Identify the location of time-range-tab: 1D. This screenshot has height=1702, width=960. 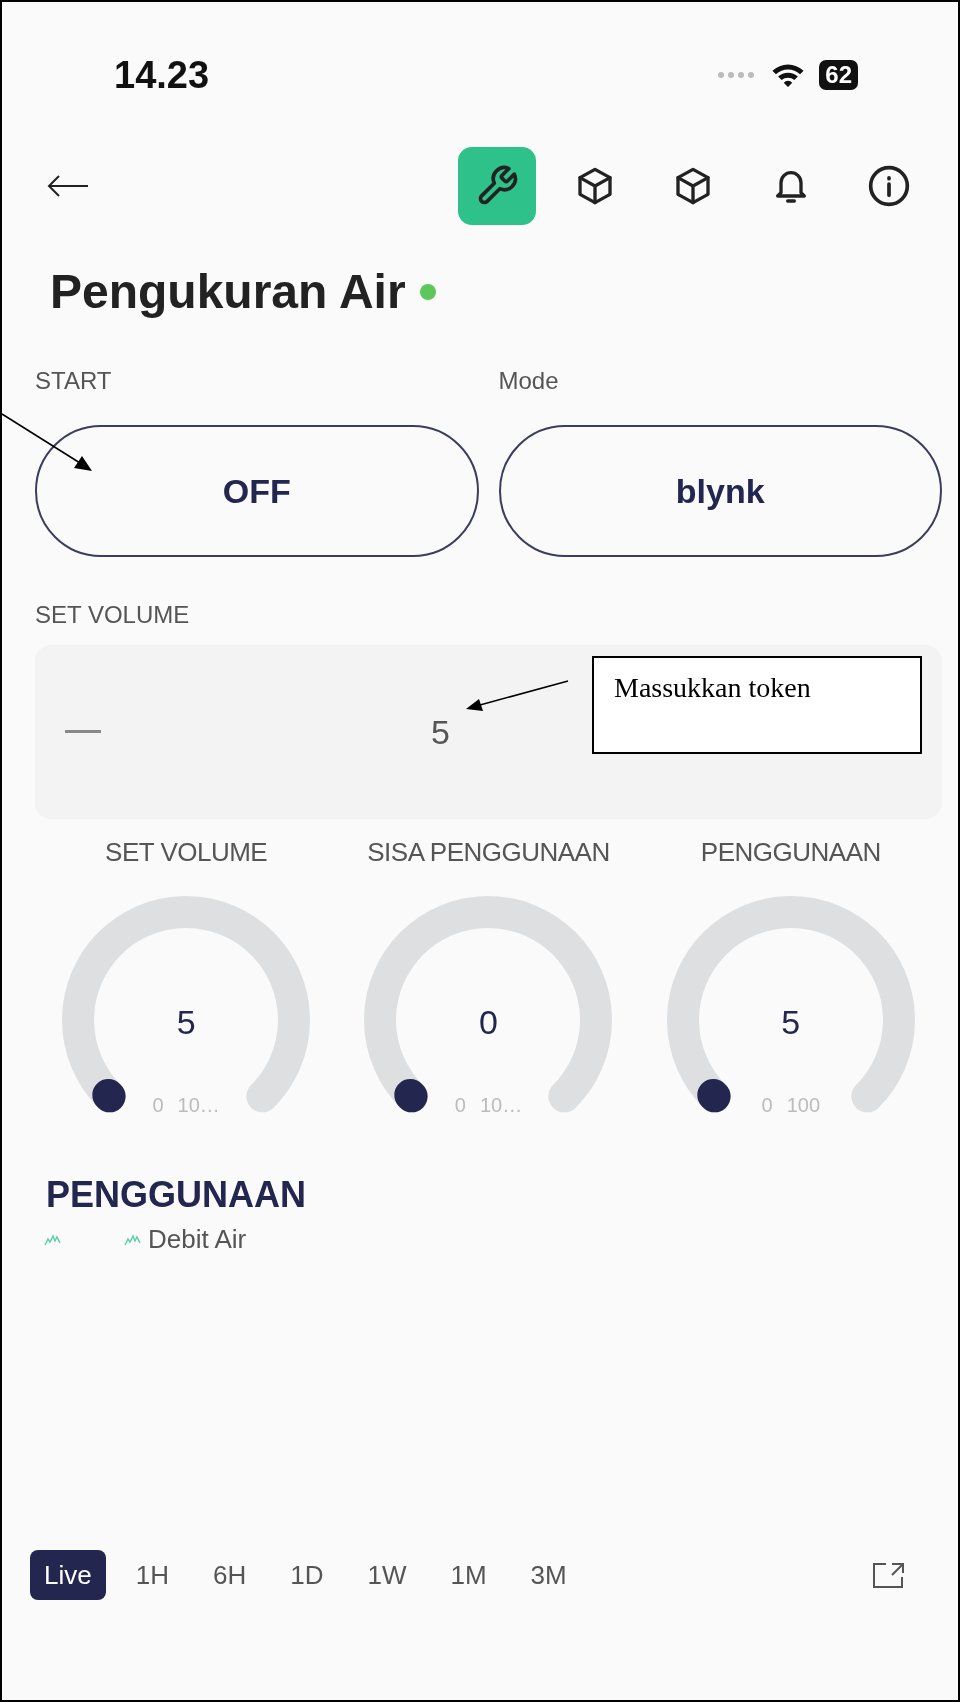
(307, 1575).